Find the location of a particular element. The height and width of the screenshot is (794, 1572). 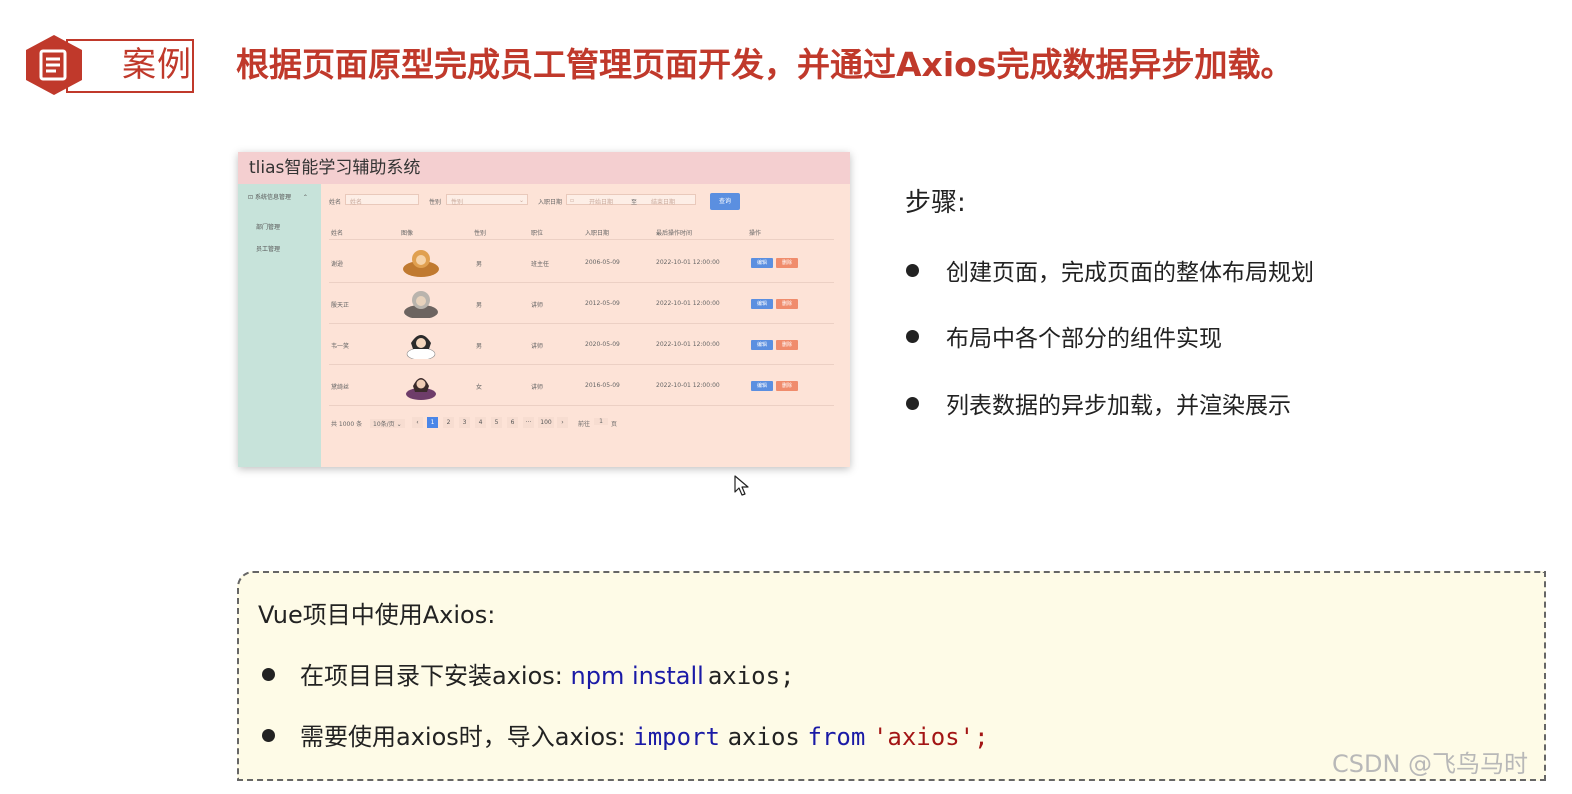

sidebar: ⊡ 系统信息管理 ⌃ 部门管理 员工管理 is located at coordinates (279, 325).